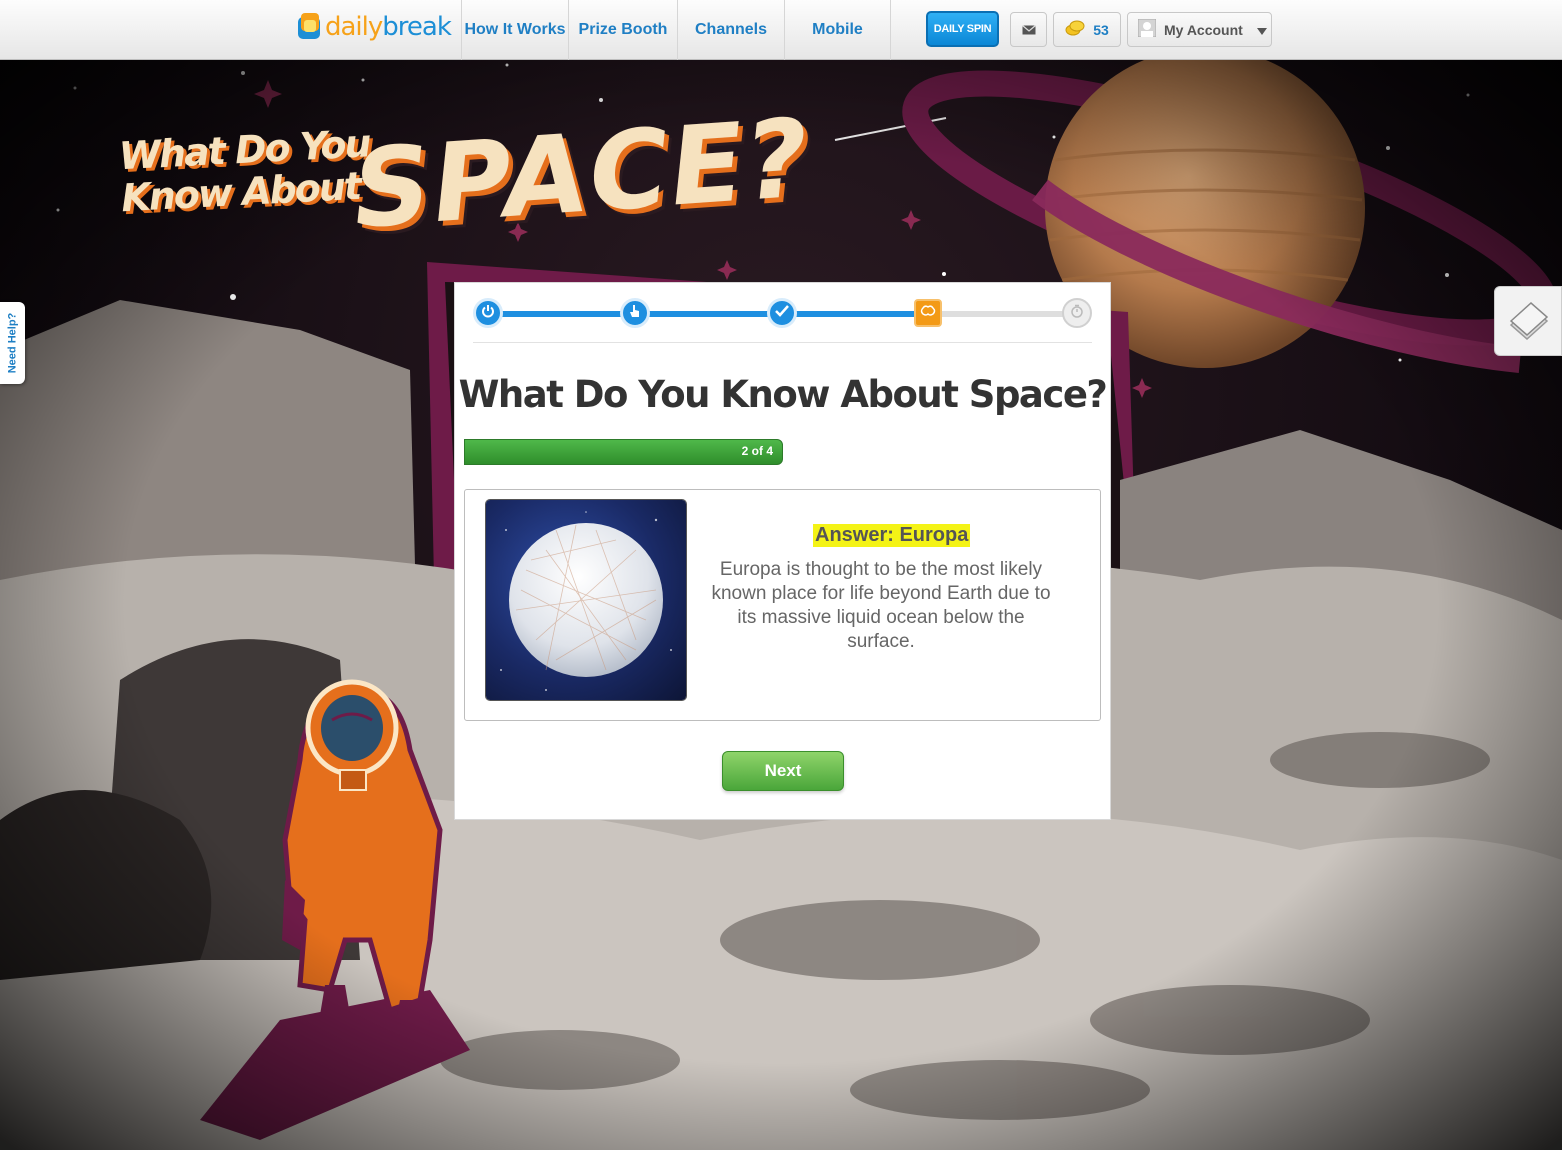  What do you see at coordinates (623, 452) in the screenshot?
I see `question-progress-bar: 2 of 4` at bounding box center [623, 452].